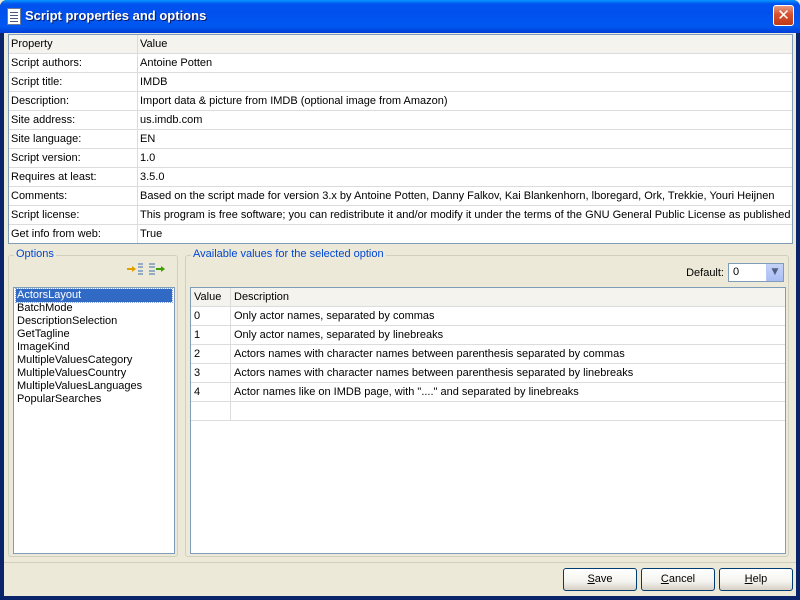 The image size is (800, 600). What do you see at coordinates (465, 120) in the screenshot?
I see `property-value: us.imdb.com` at bounding box center [465, 120].